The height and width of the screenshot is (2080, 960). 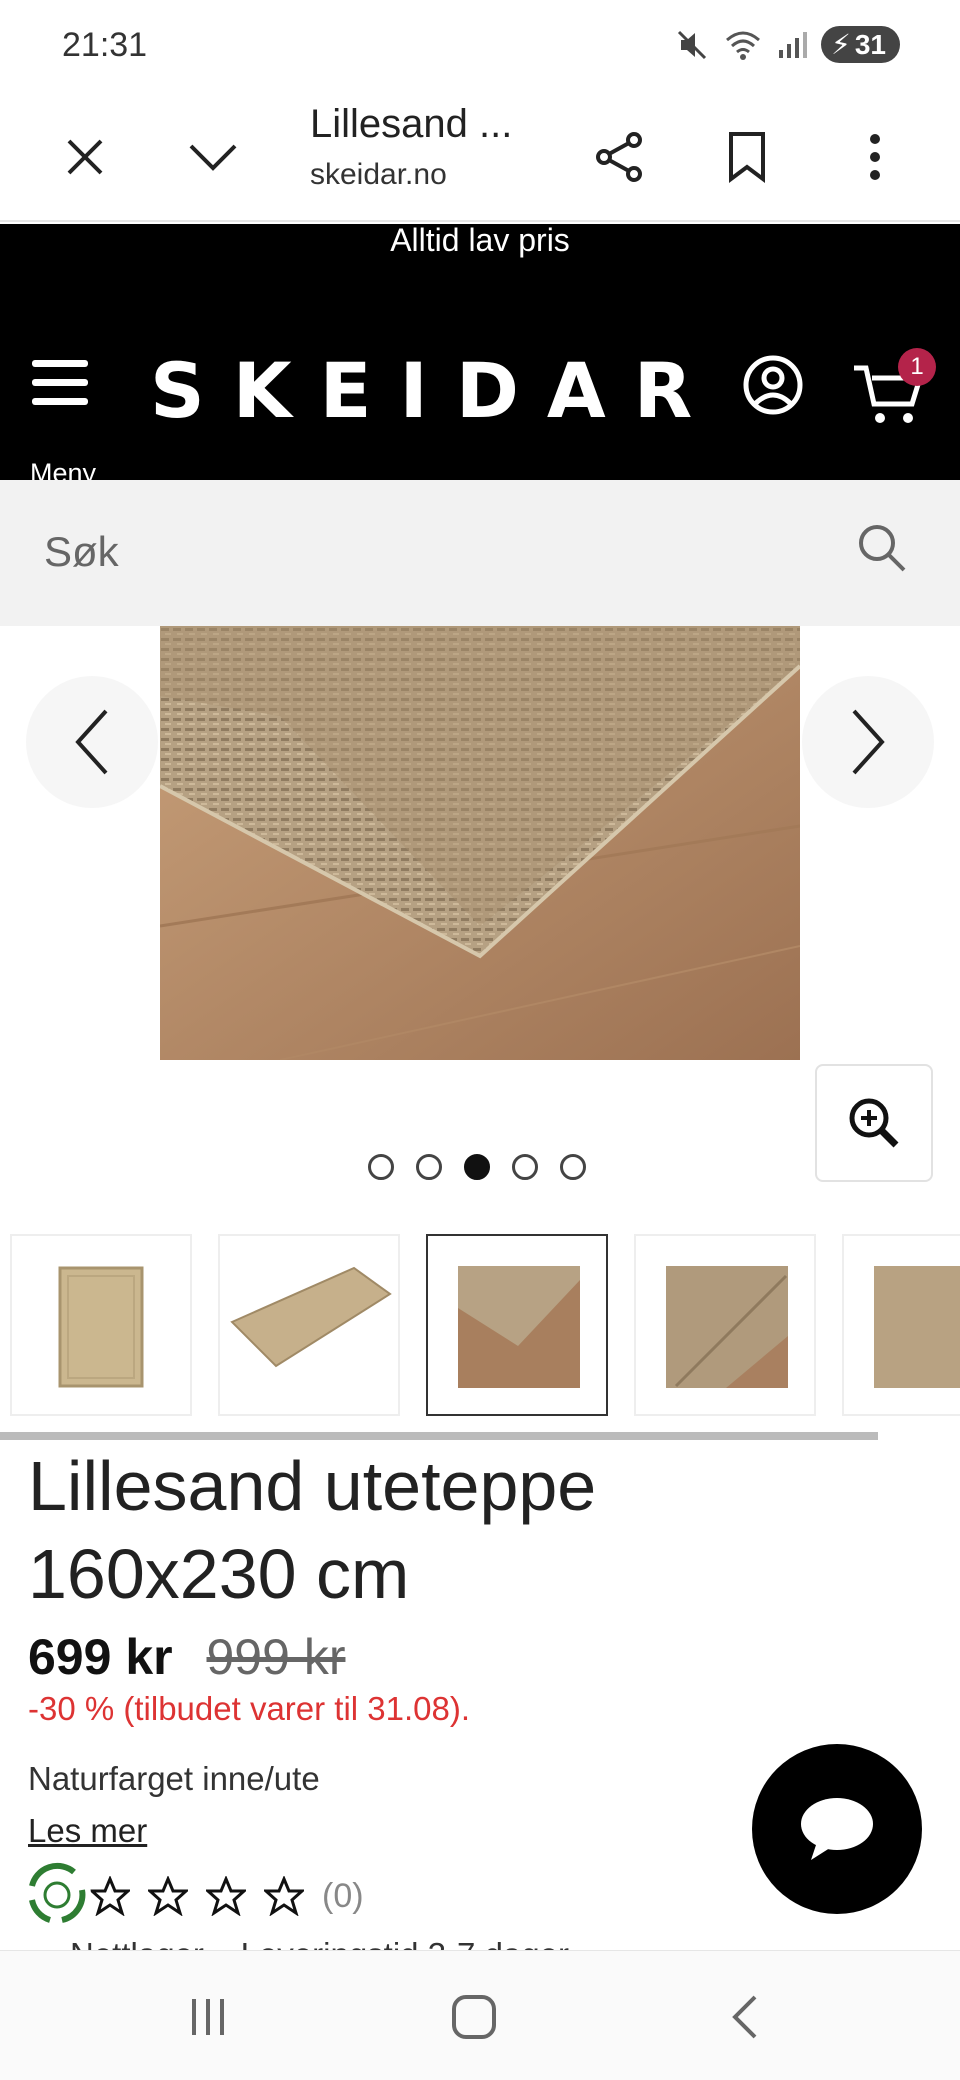 I want to click on slide-dot-active, so click(x=477, y=1167).